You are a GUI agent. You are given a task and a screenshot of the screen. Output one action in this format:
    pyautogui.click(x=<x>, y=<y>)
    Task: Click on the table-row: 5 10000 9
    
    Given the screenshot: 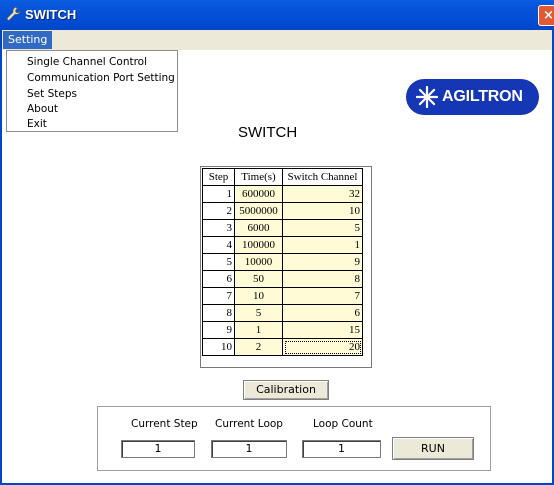 What is the action you would take?
    pyautogui.click(x=282, y=262)
    